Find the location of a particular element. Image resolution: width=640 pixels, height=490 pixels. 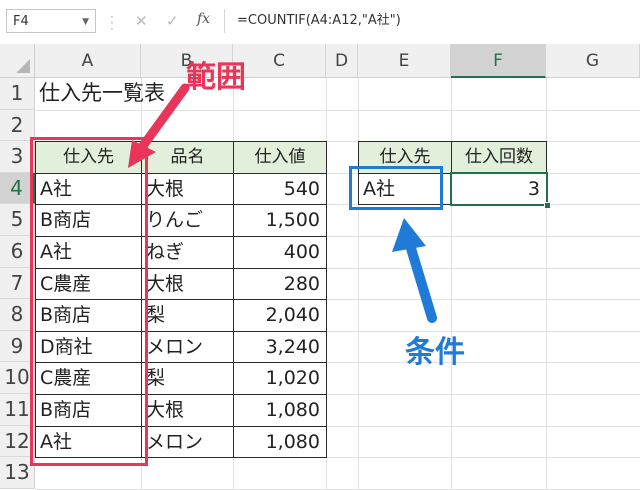

condition-callout: 条件 is located at coordinates (435, 352).